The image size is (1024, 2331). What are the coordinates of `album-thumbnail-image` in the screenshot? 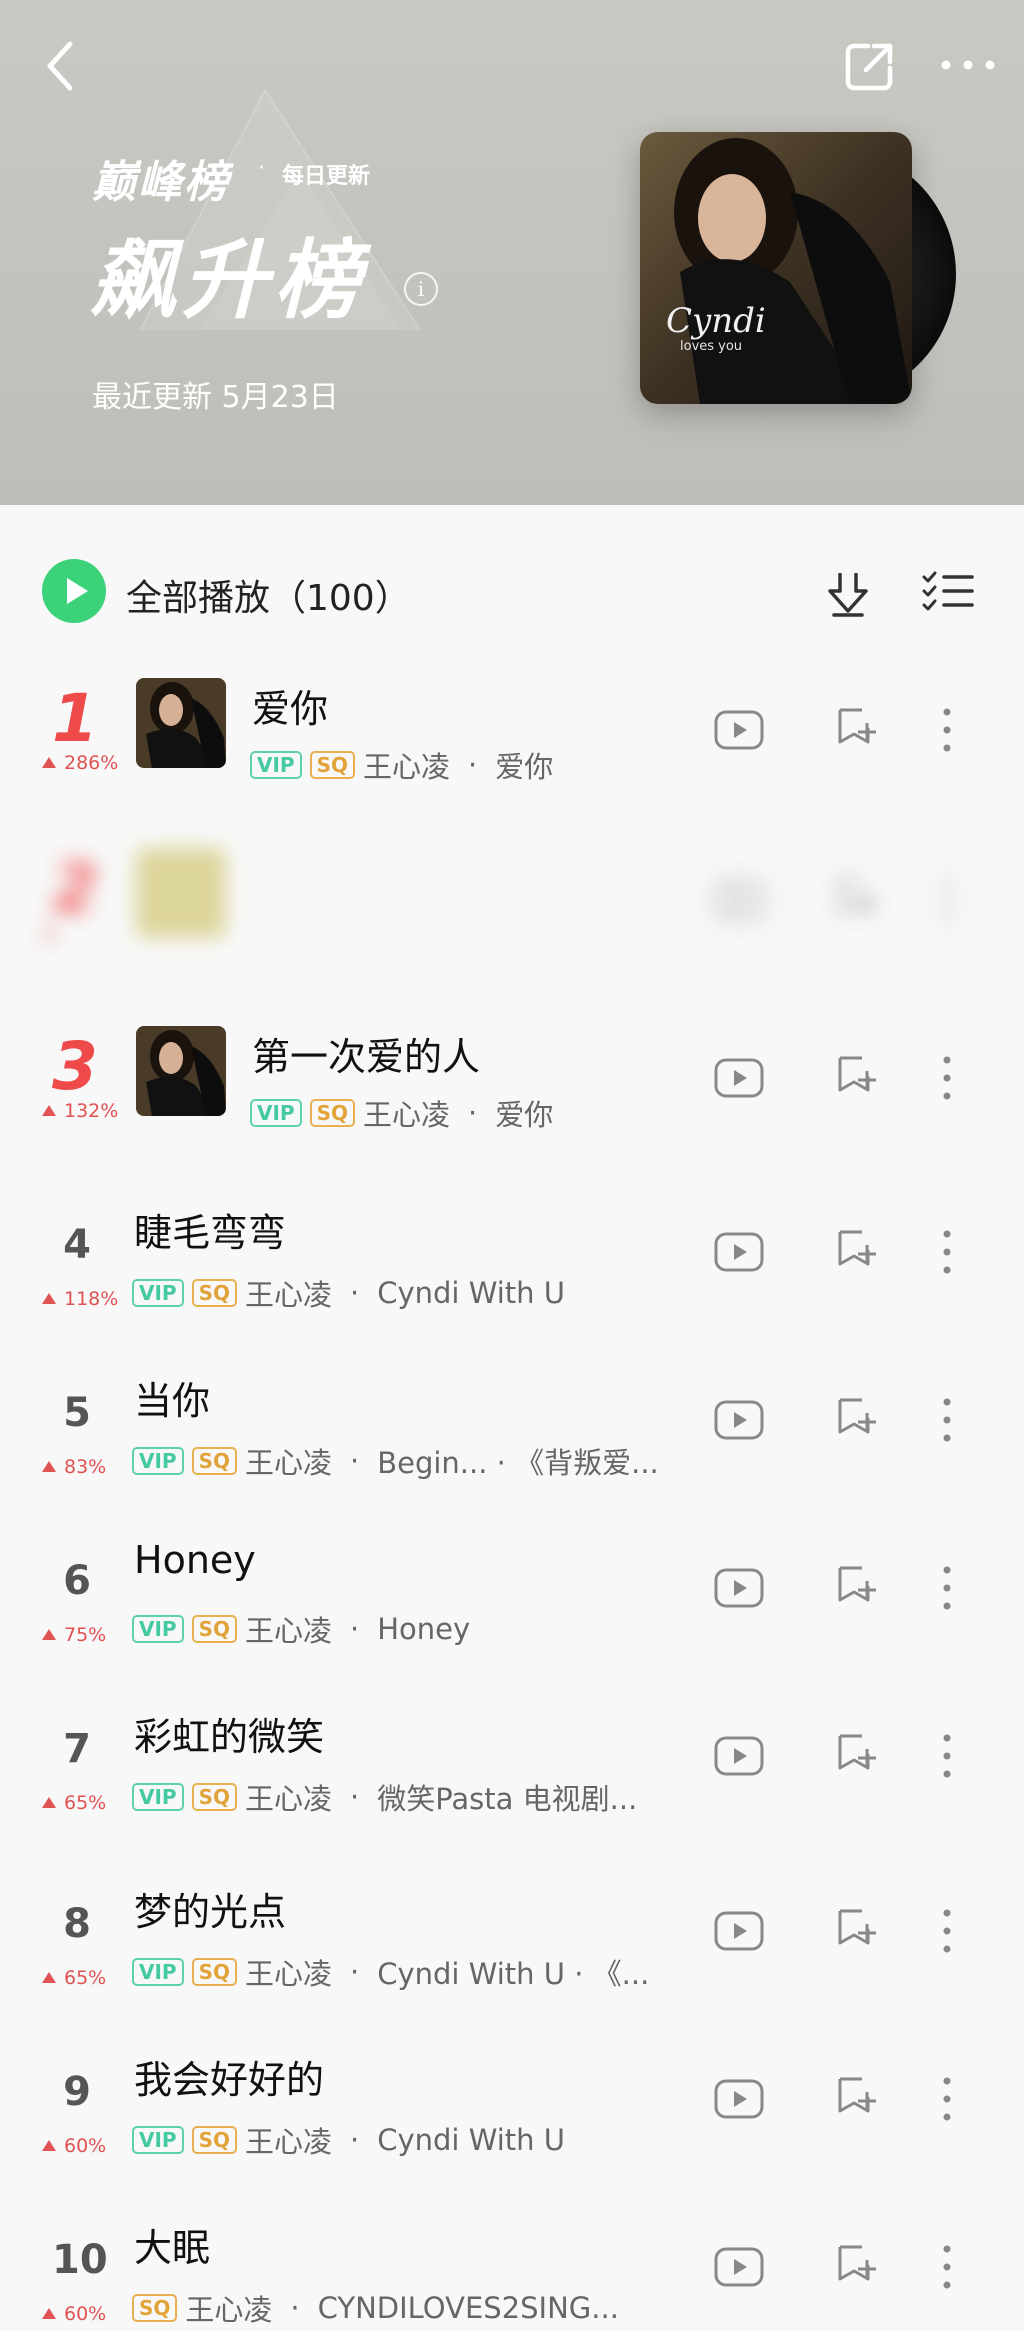 It's located at (181, 723).